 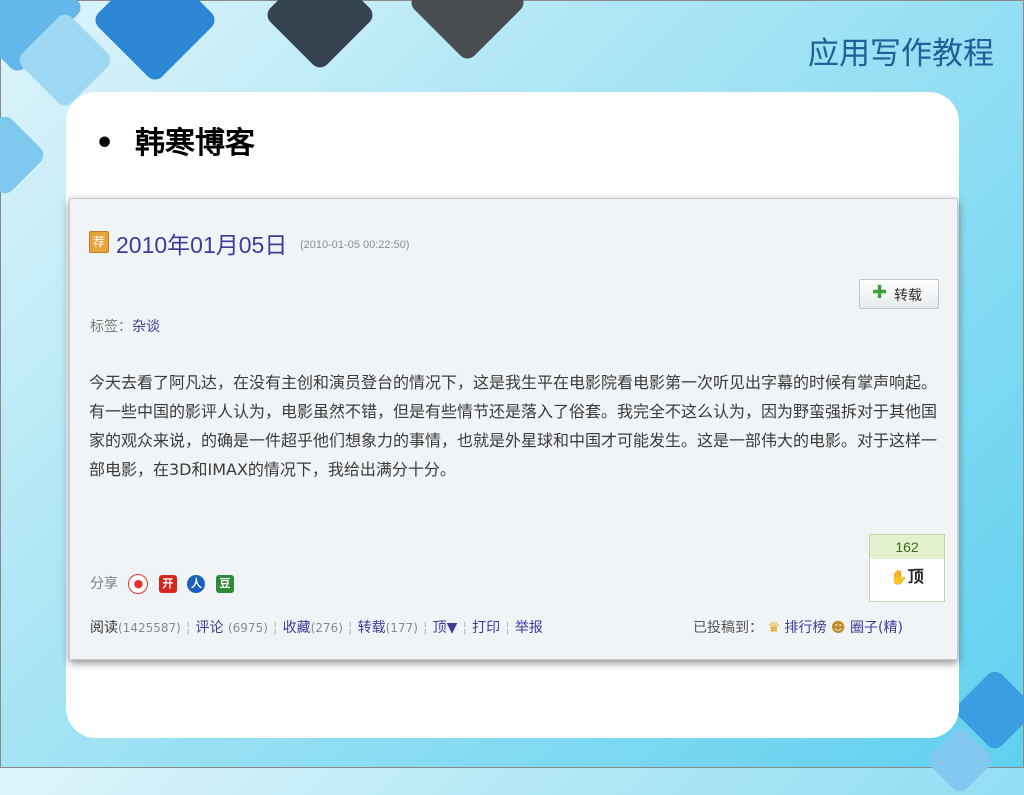 What do you see at coordinates (805, 628) in the screenshot?
I see `ranking-link: 排行榜` at bounding box center [805, 628].